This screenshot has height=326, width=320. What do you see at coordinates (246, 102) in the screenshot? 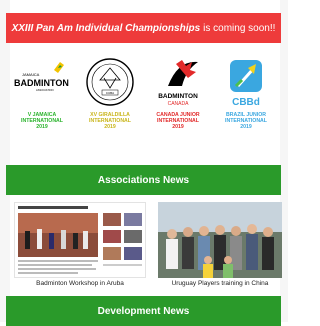
I see `cbbd-logo-word: CBBd` at bounding box center [246, 102].